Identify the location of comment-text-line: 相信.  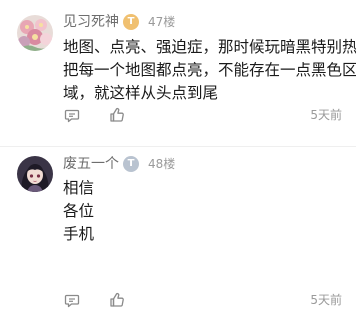
(79, 188).